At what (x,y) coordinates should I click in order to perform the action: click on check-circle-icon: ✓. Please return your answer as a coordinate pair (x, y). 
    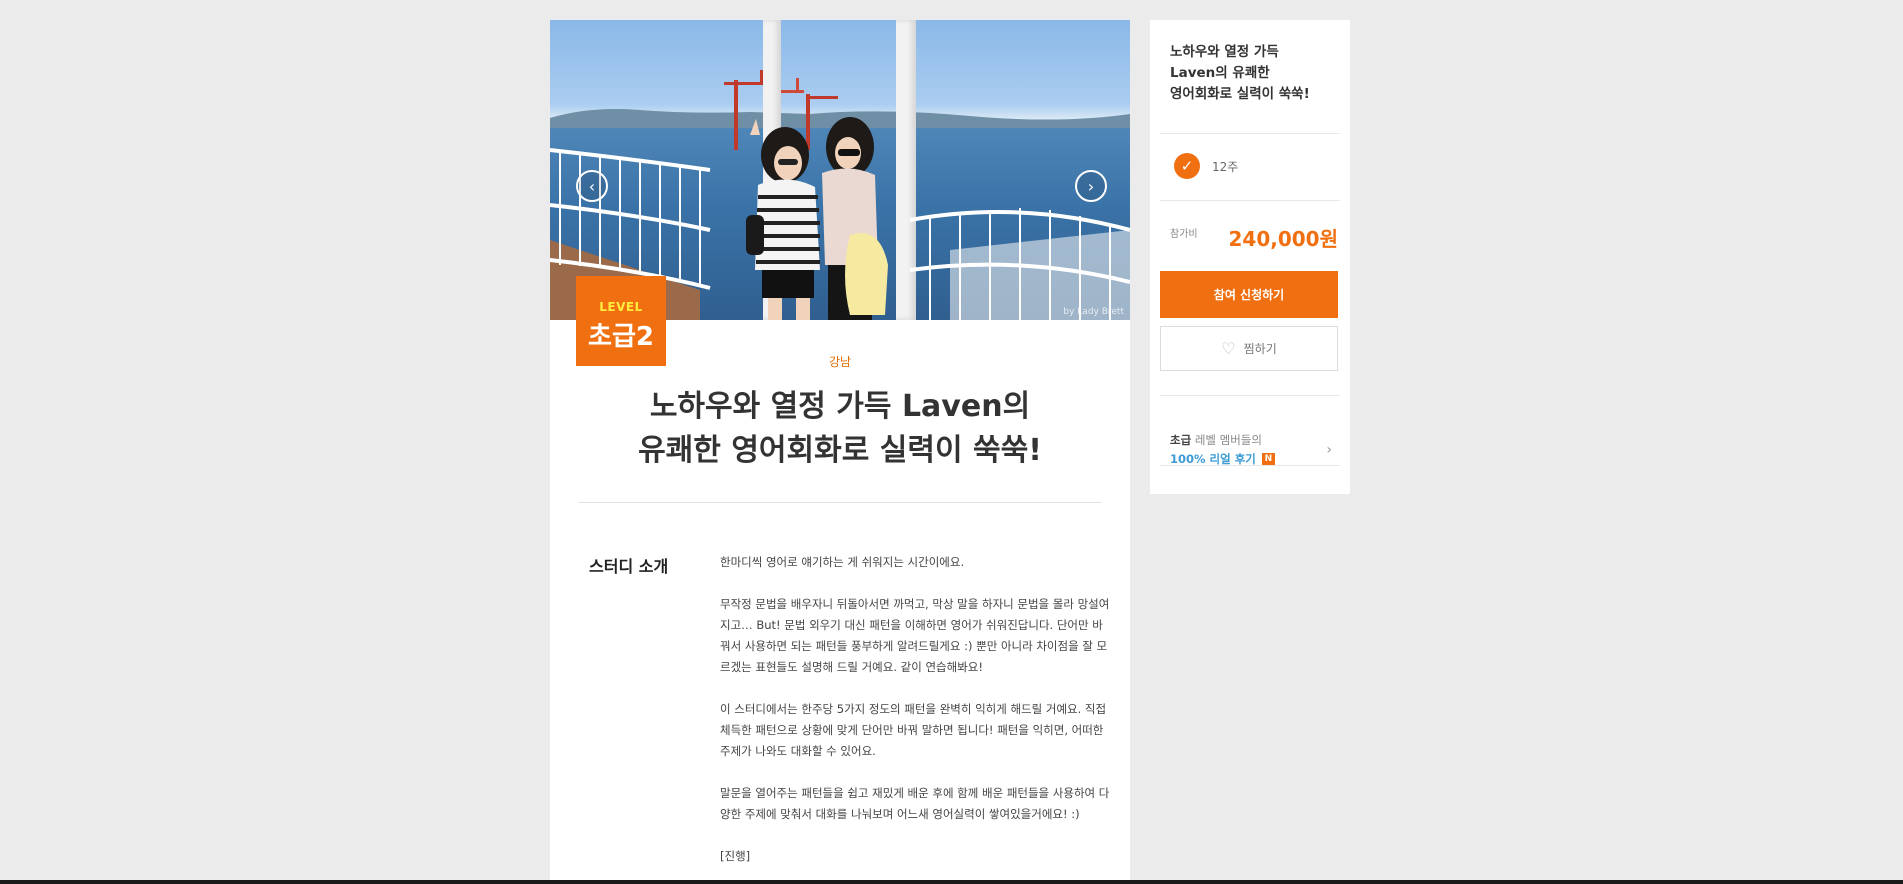
    Looking at the image, I should click on (1187, 166).